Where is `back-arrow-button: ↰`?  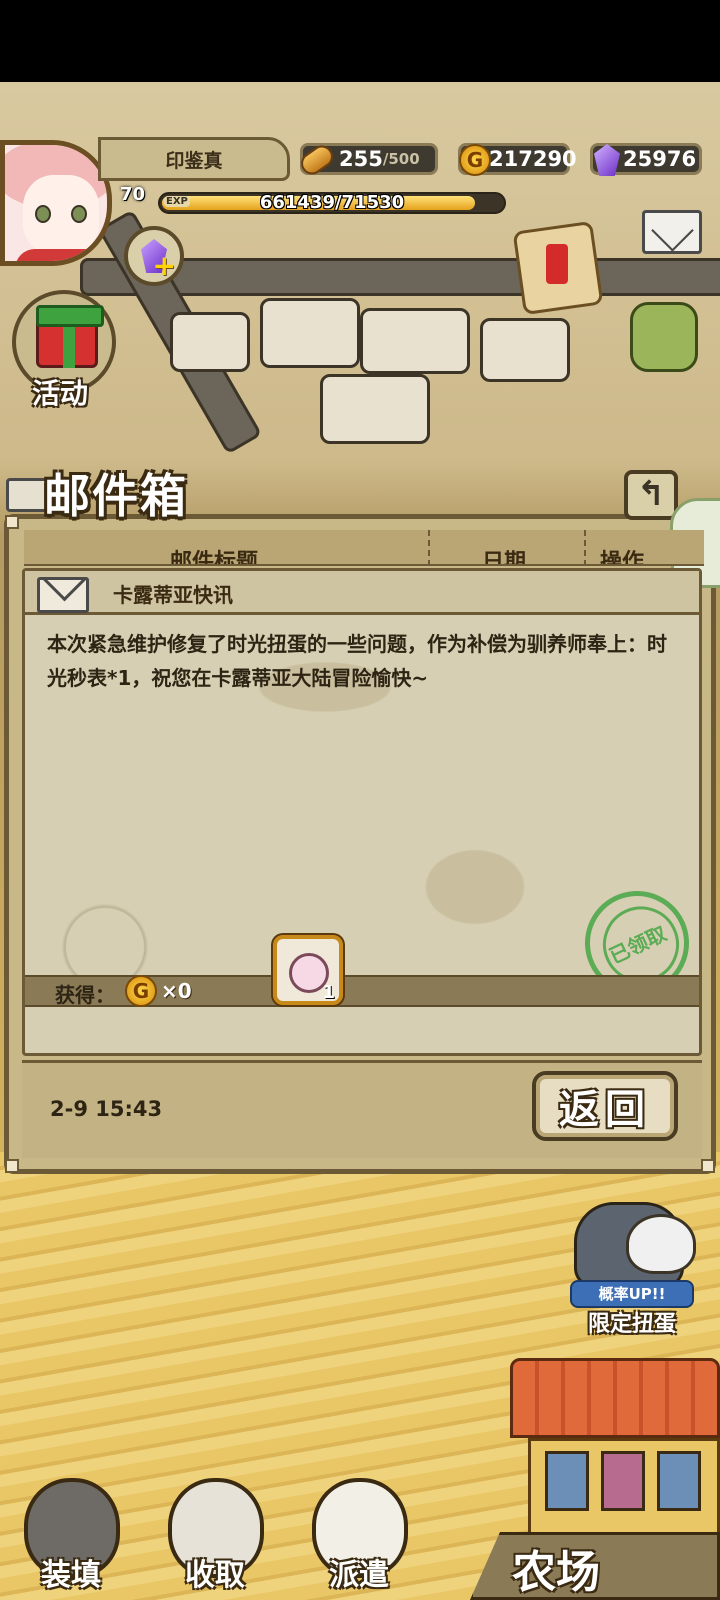
back-arrow-button: ↰ is located at coordinates (651, 495).